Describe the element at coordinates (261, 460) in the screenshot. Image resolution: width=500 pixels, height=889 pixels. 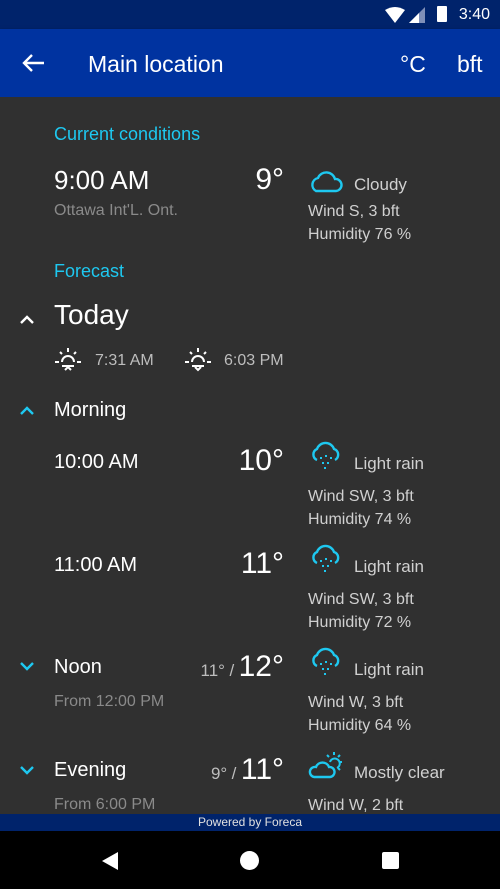
I see `hour-temp: 10°` at that location.